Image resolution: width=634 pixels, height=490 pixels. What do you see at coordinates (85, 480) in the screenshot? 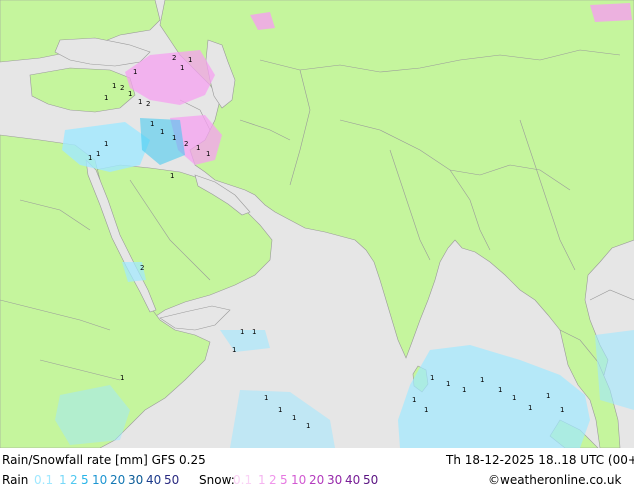
I see `rain-scale-value-3: 5` at bounding box center [85, 480].